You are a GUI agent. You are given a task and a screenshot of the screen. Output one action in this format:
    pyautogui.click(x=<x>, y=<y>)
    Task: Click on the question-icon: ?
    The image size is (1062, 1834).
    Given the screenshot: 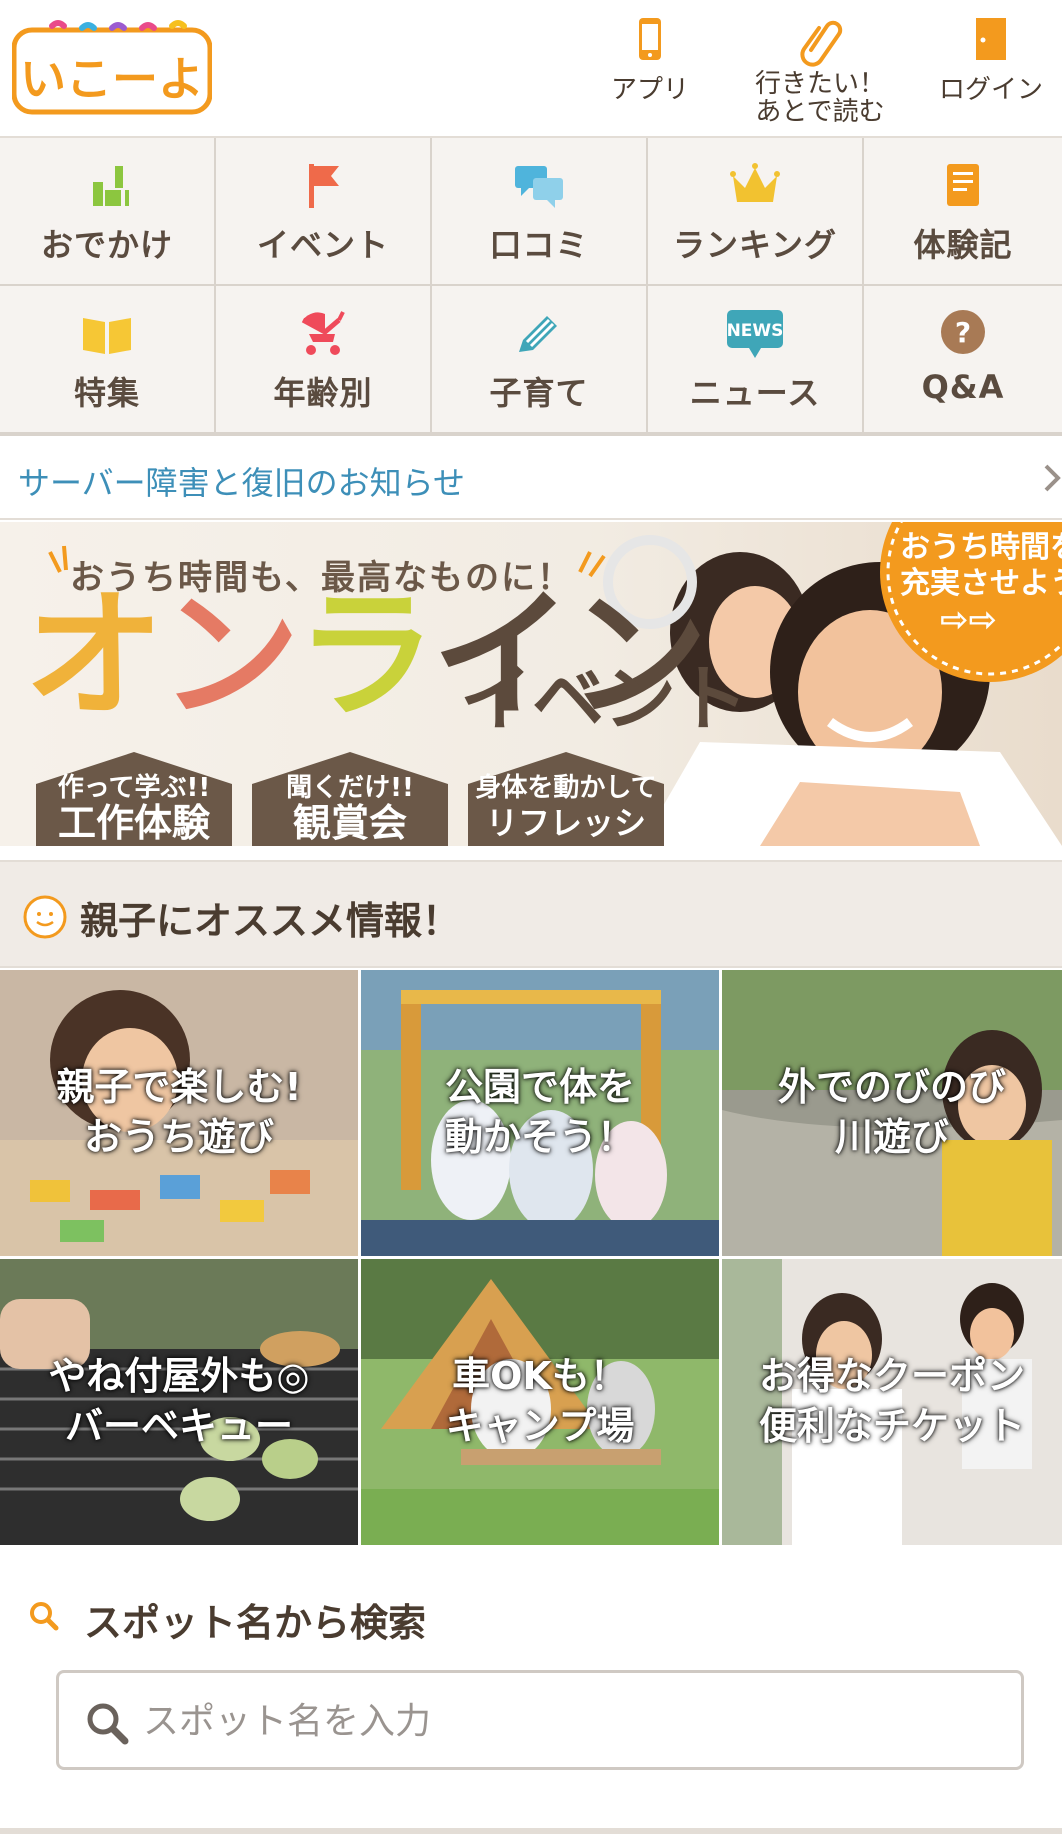 What is the action you would take?
    pyautogui.click(x=963, y=332)
    